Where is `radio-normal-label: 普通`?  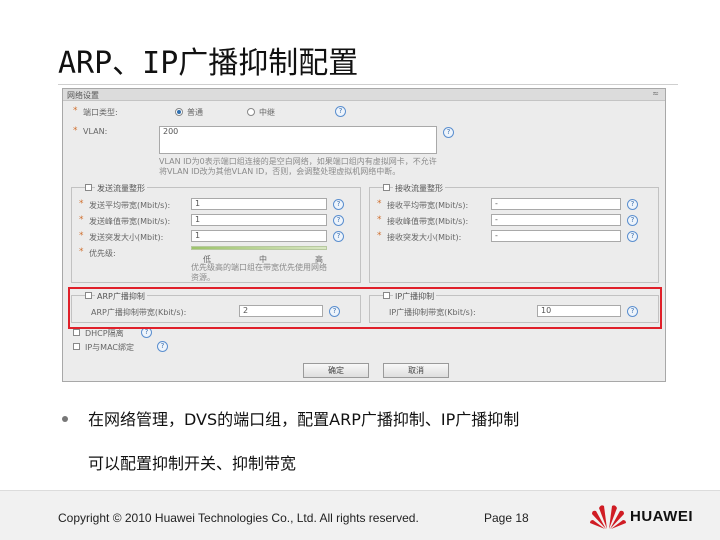 radio-normal-label: 普通 is located at coordinates (195, 112).